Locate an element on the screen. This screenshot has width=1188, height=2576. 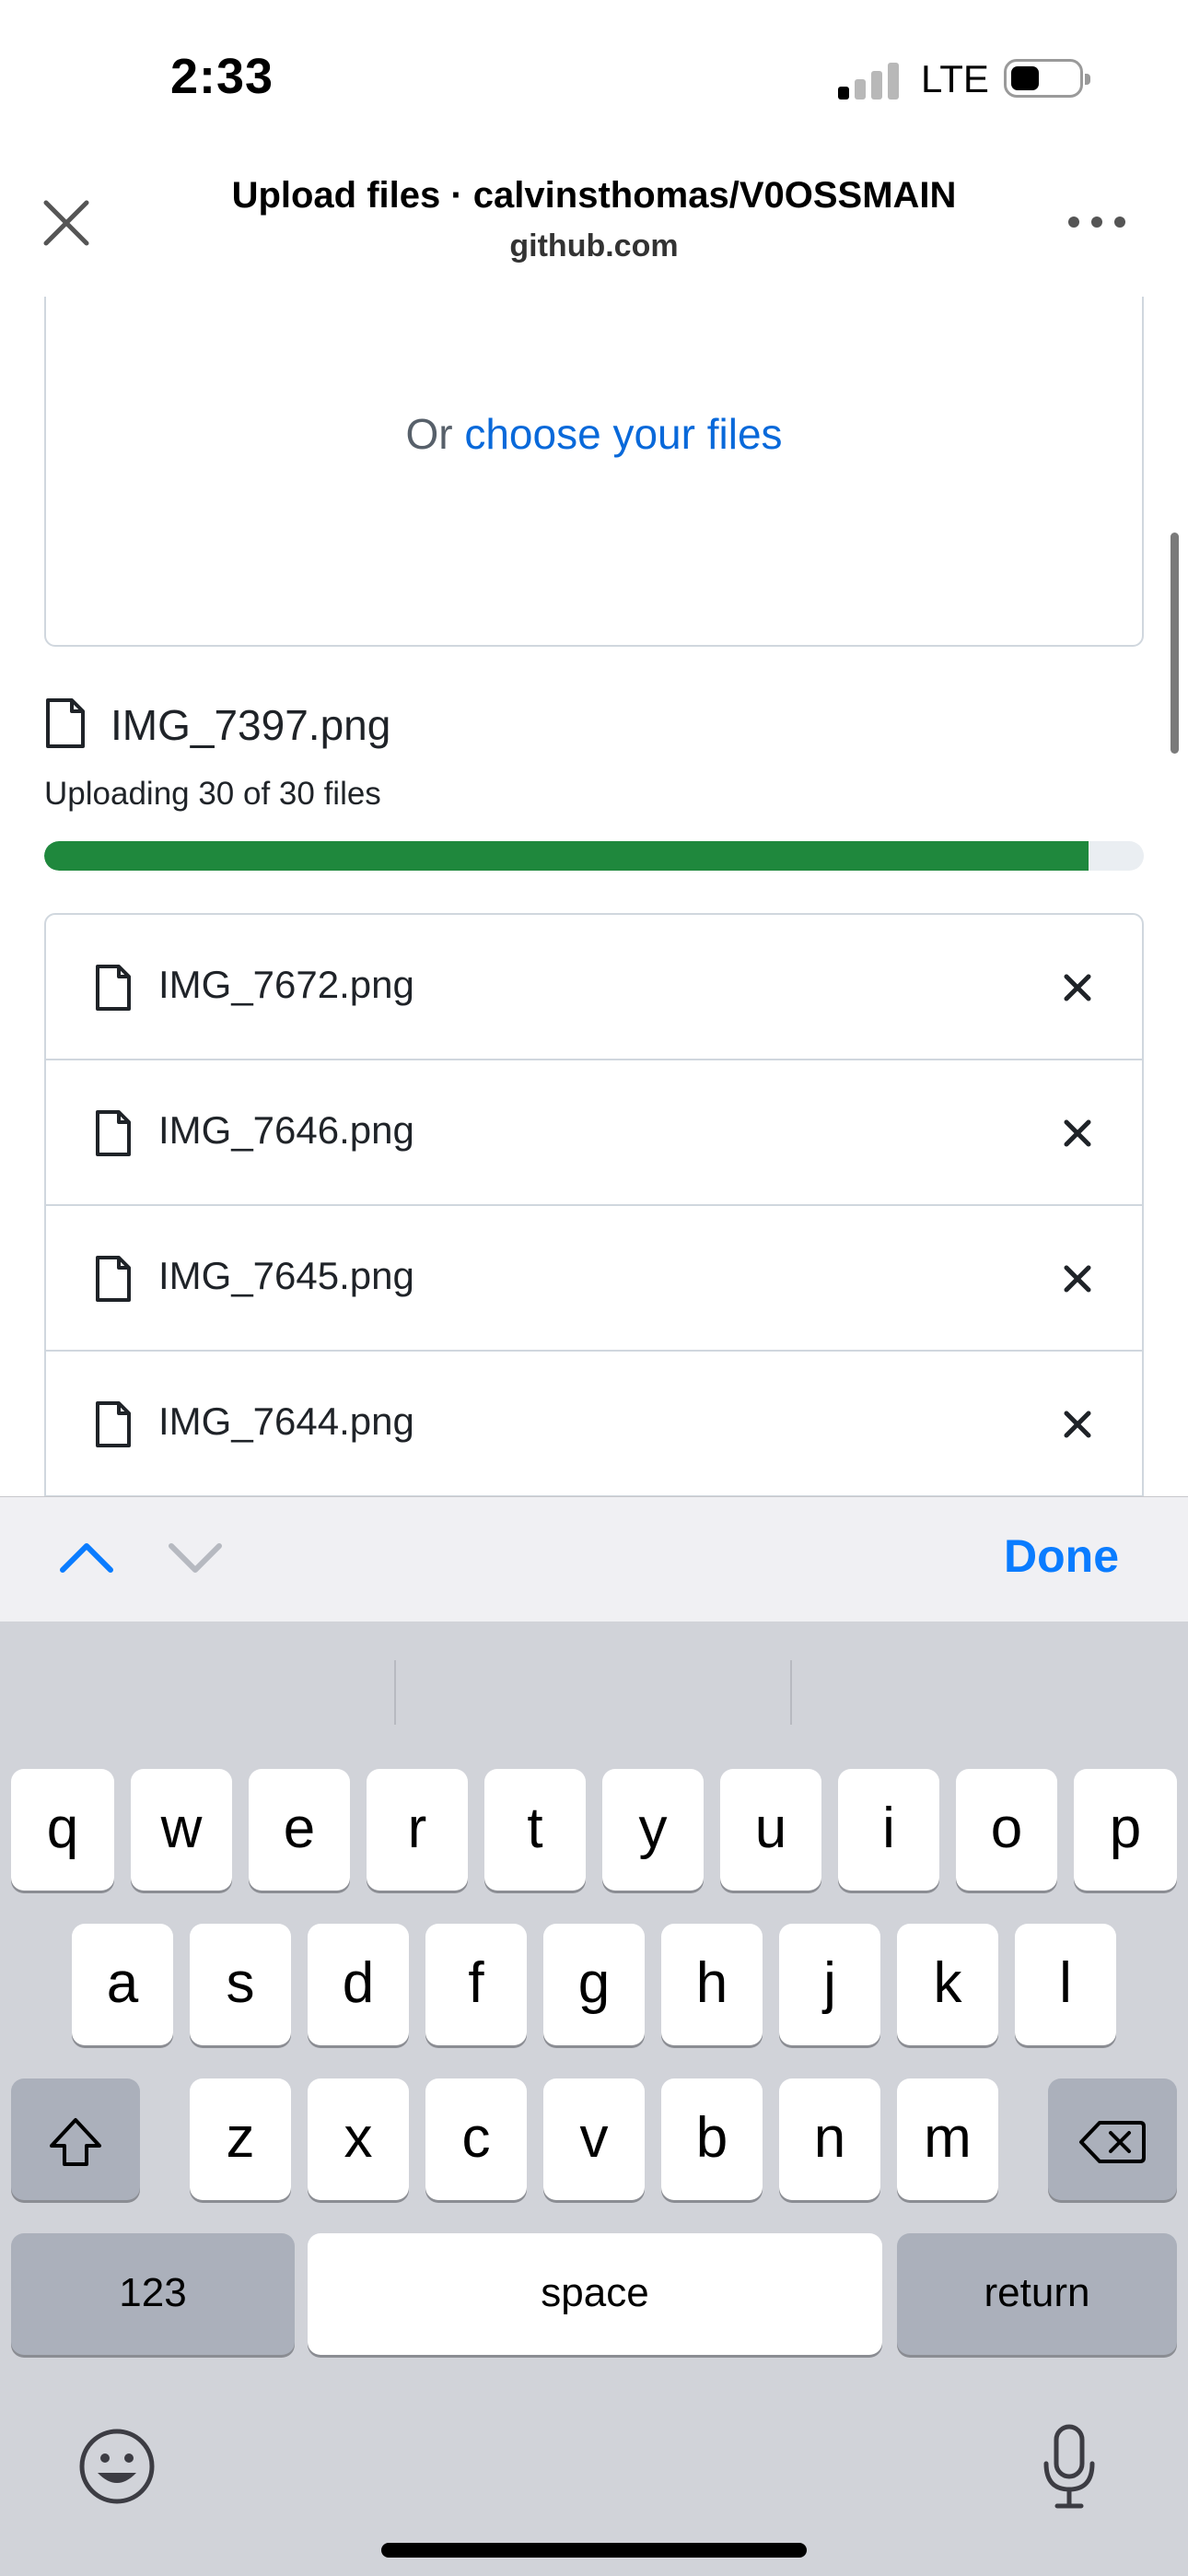
choose-files-link: choose your files is located at coordinates (623, 434).